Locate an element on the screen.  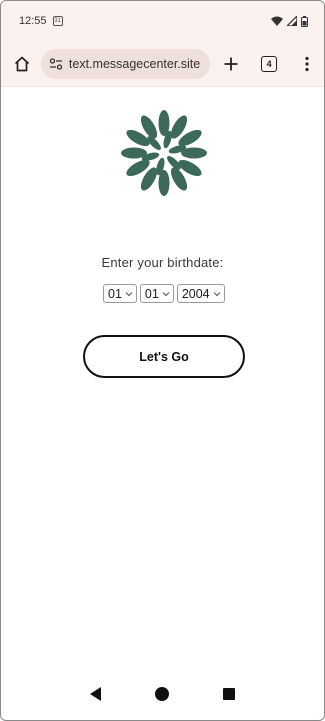
month-value: 01 is located at coordinates (115, 293).